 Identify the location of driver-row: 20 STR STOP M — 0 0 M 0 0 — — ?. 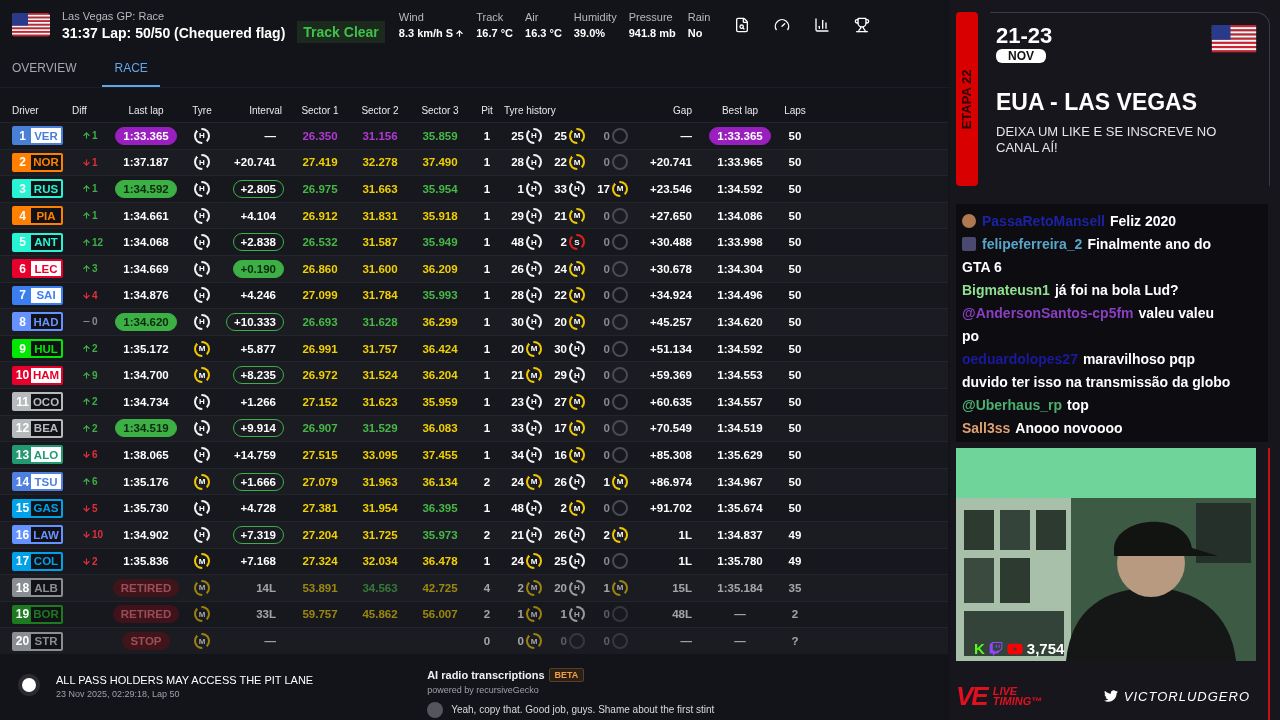
(474, 640).